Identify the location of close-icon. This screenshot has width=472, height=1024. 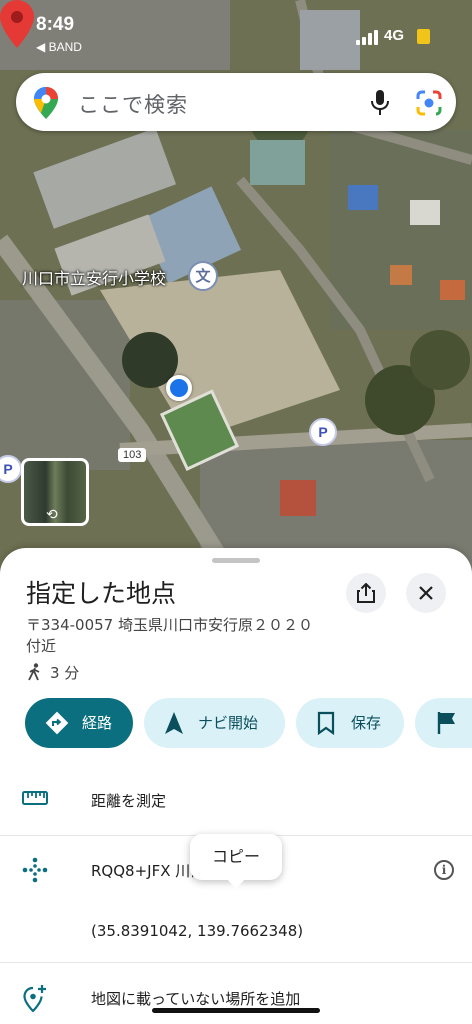
(426, 593).